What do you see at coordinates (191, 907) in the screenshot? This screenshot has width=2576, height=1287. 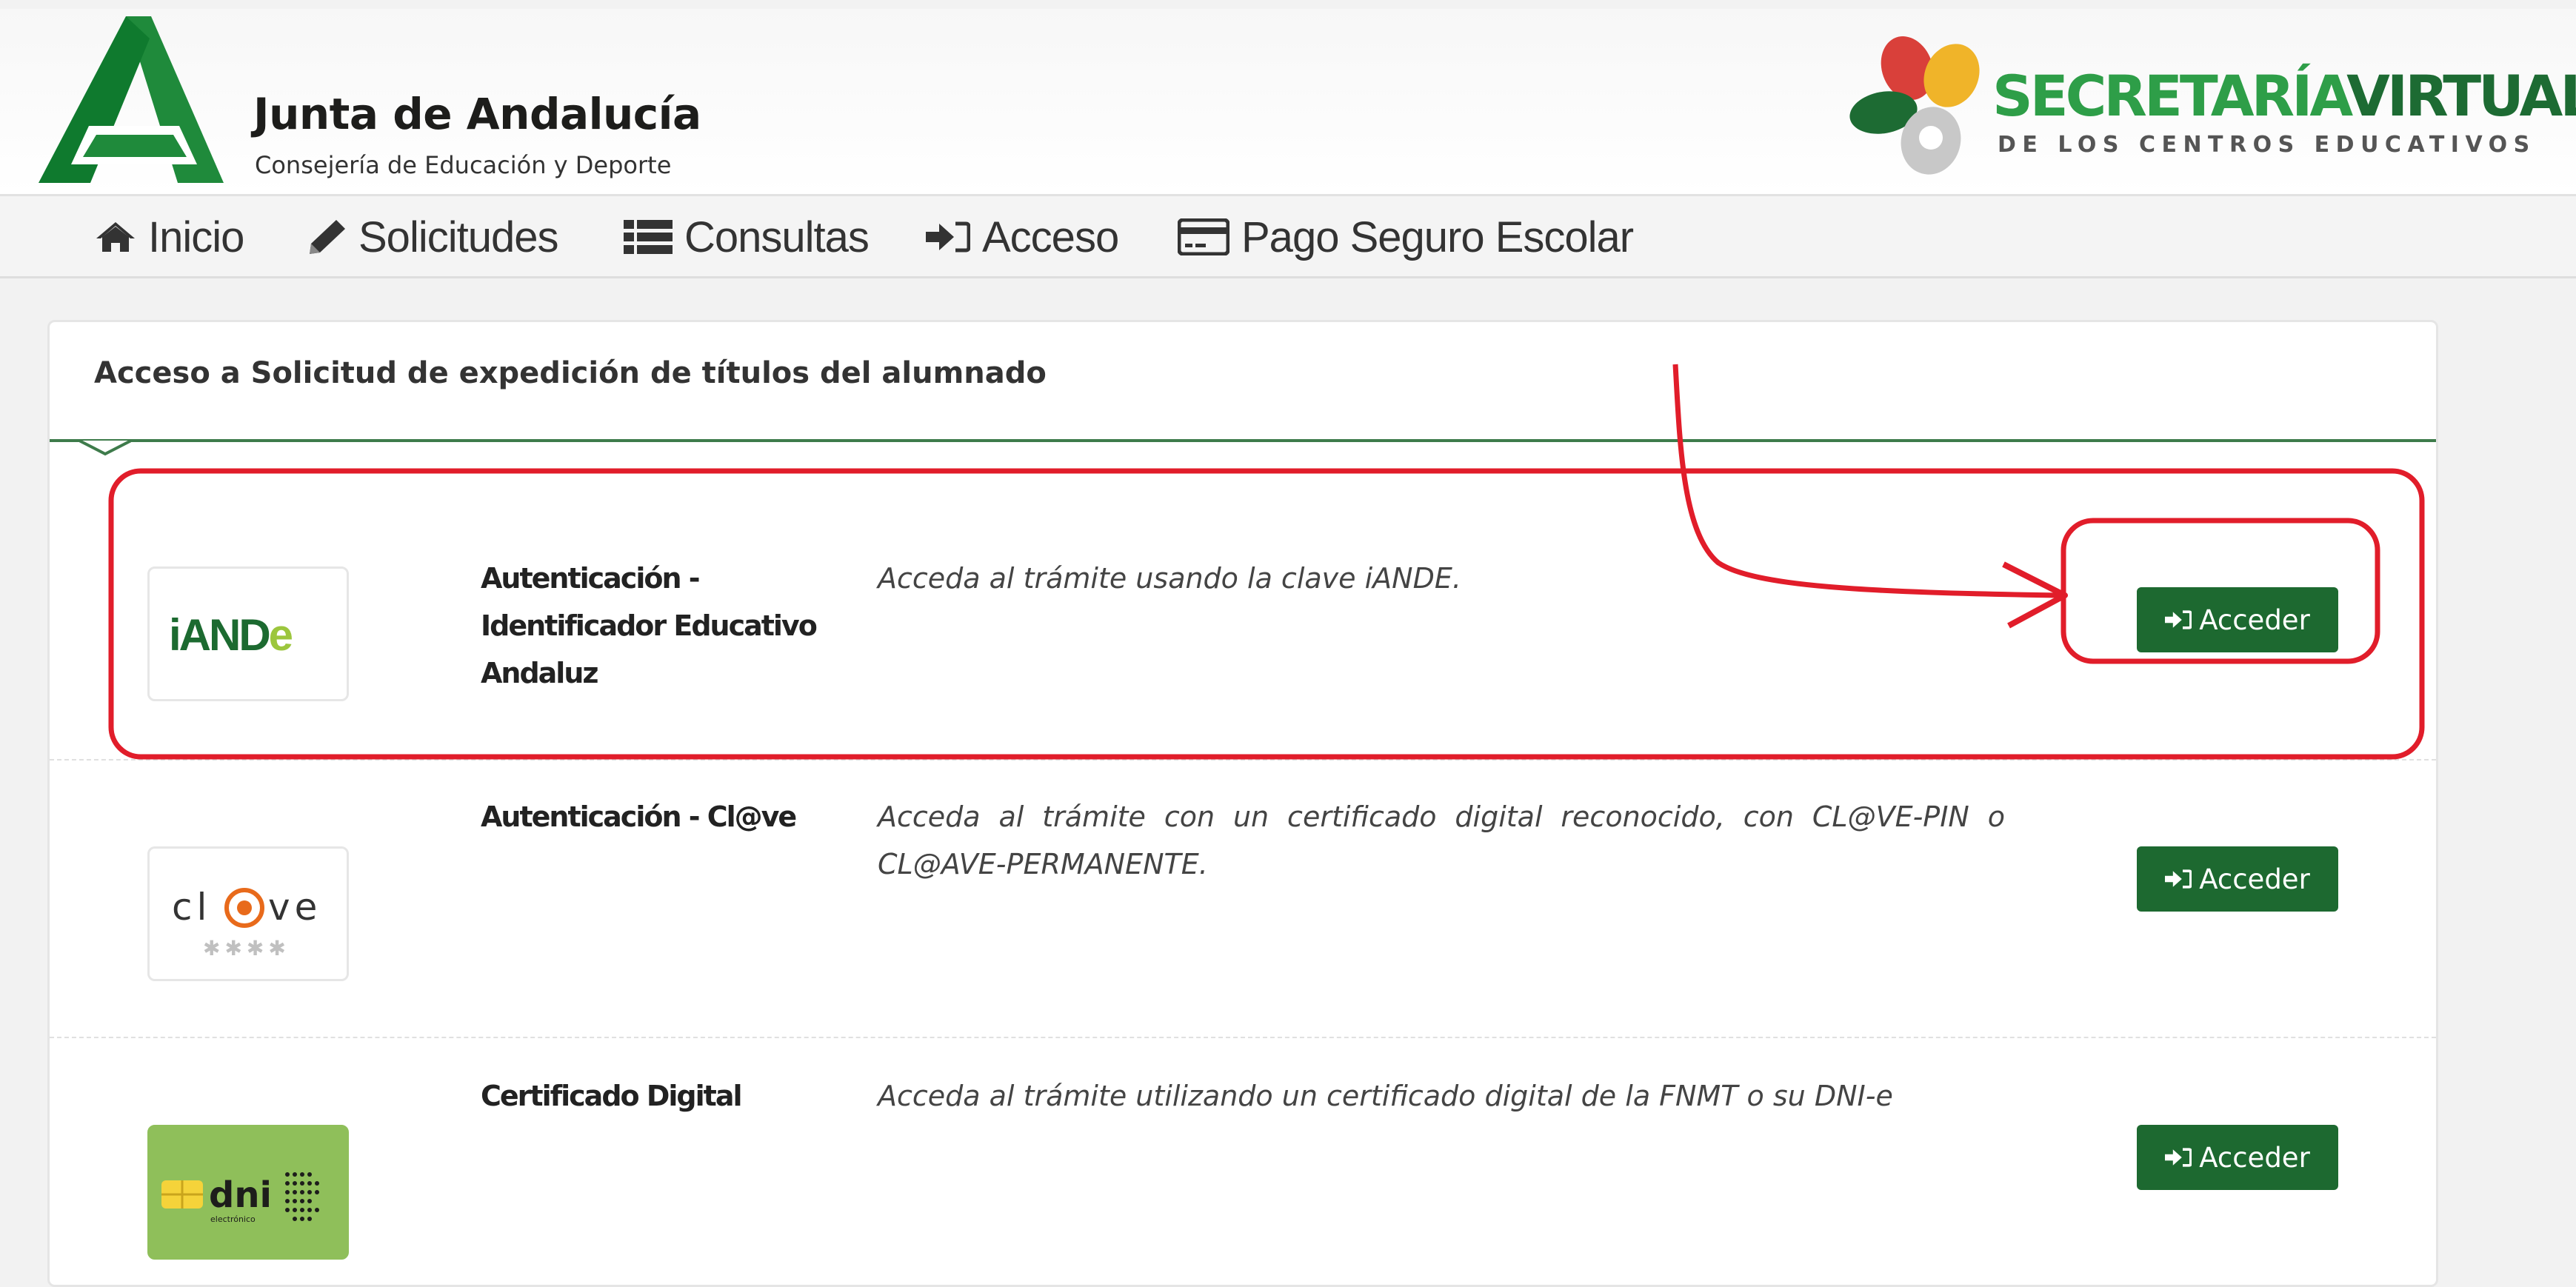 I see `clave-logo-text-left: cl` at bounding box center [191, 907].